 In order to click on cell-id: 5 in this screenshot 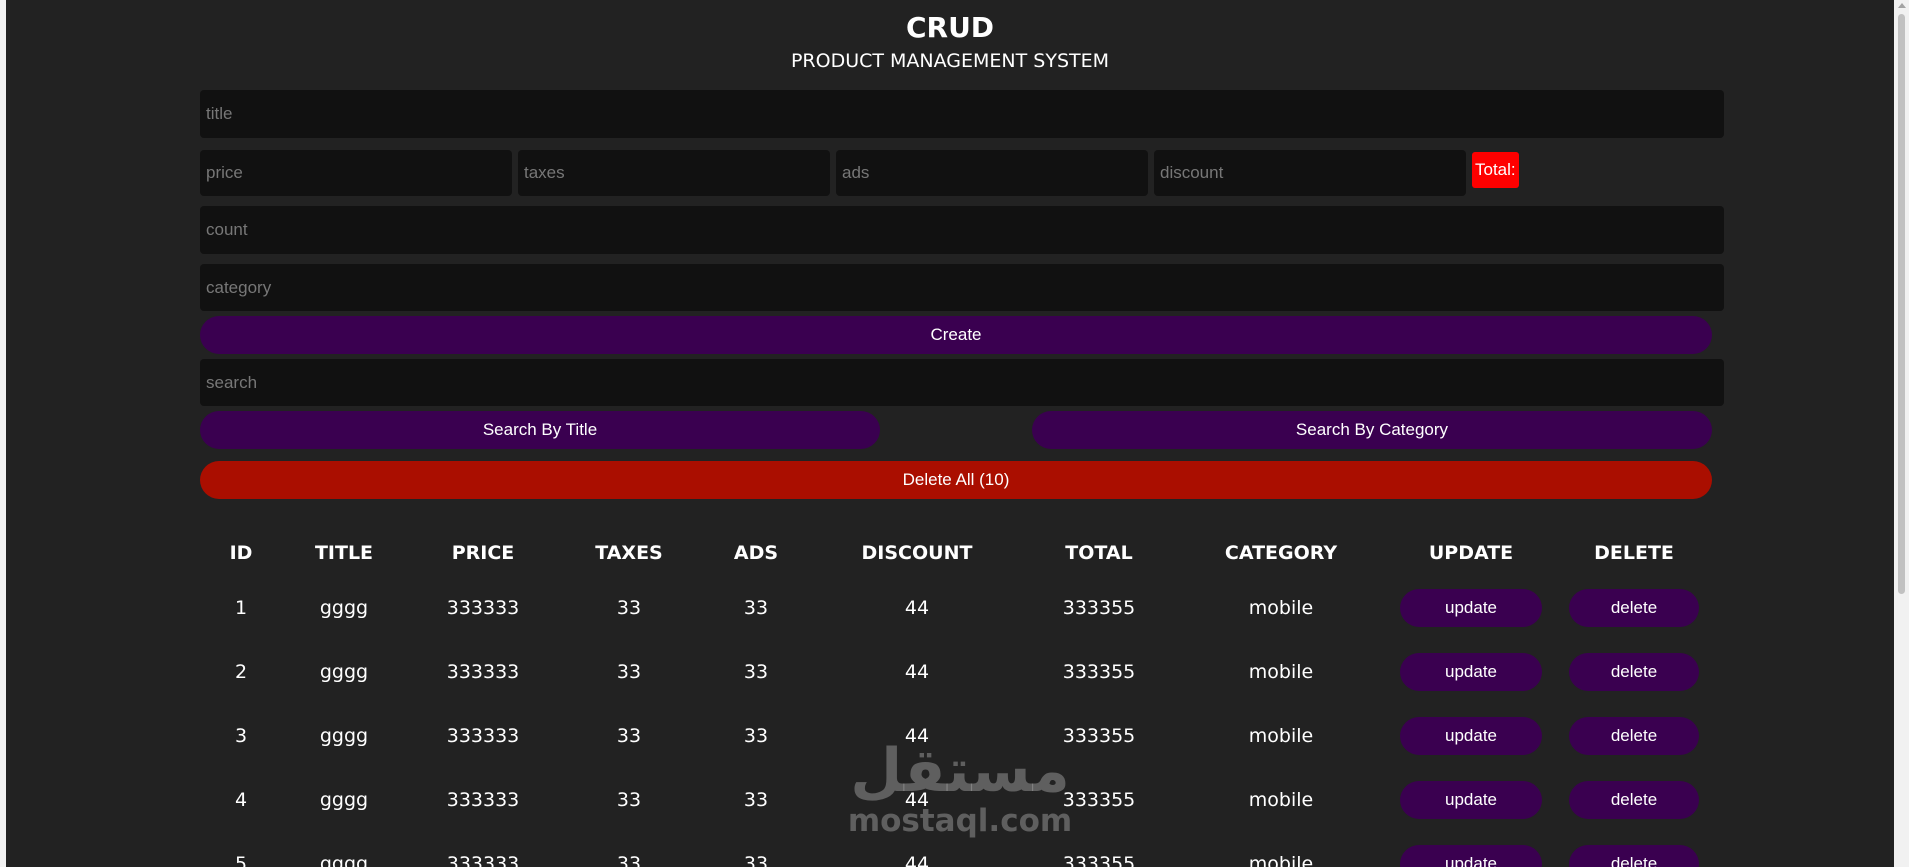, I will do `click(241, 860)`.